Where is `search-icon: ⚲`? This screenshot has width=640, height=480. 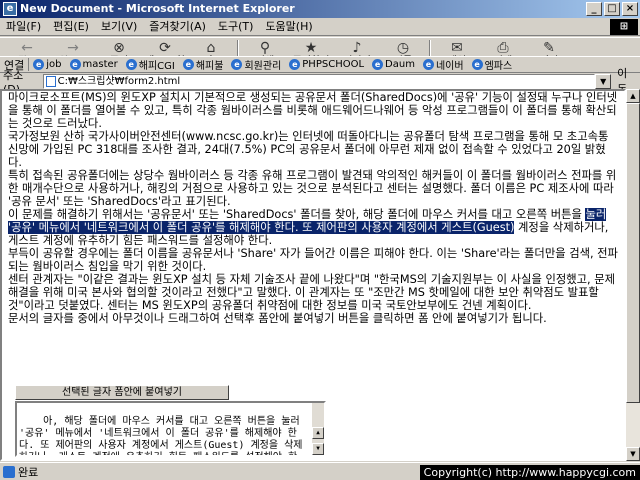 search-icon: ⚲ is located at coordinates (265, 48).